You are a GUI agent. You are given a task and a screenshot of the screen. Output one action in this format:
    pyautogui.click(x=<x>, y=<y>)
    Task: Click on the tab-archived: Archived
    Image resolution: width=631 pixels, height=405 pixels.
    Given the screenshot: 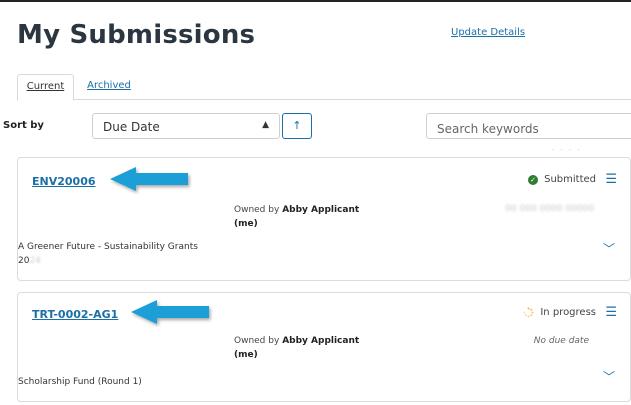 What is the action you would take?
    pyautogui.click(x=109, y=87)
    